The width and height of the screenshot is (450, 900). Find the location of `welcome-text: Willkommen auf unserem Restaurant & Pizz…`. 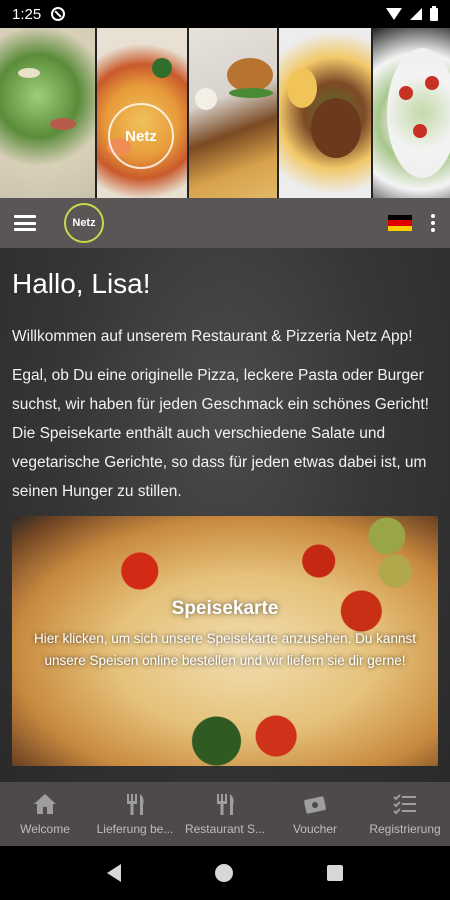

welcome-text: Willkommen auf unserem Restaurant & Pizz… is located at coordinates (212, 336).